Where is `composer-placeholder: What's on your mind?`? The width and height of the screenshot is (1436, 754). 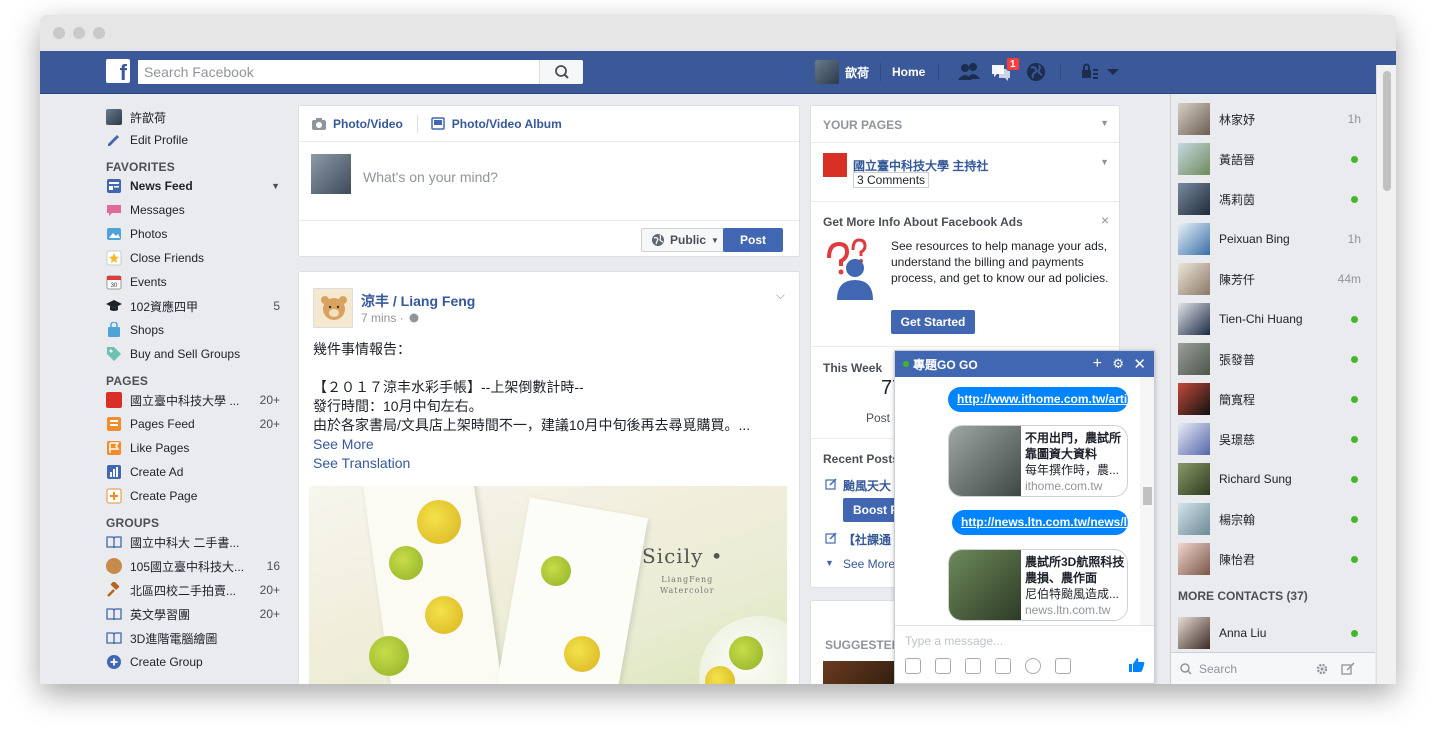 composer-placeholder: What's on your mind? is located at coordinates (430, 177).